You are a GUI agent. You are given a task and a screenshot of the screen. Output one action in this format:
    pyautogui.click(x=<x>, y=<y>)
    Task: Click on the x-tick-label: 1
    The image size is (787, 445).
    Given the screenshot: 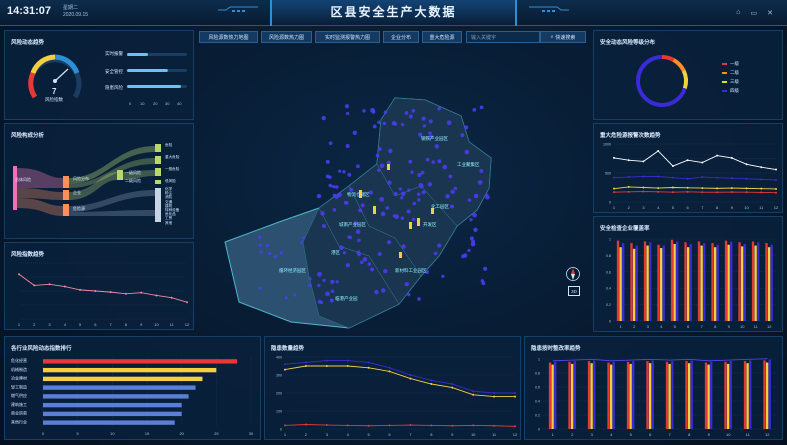 What is the action you would take?
    pyautogui.click(x=553, y=434)
    